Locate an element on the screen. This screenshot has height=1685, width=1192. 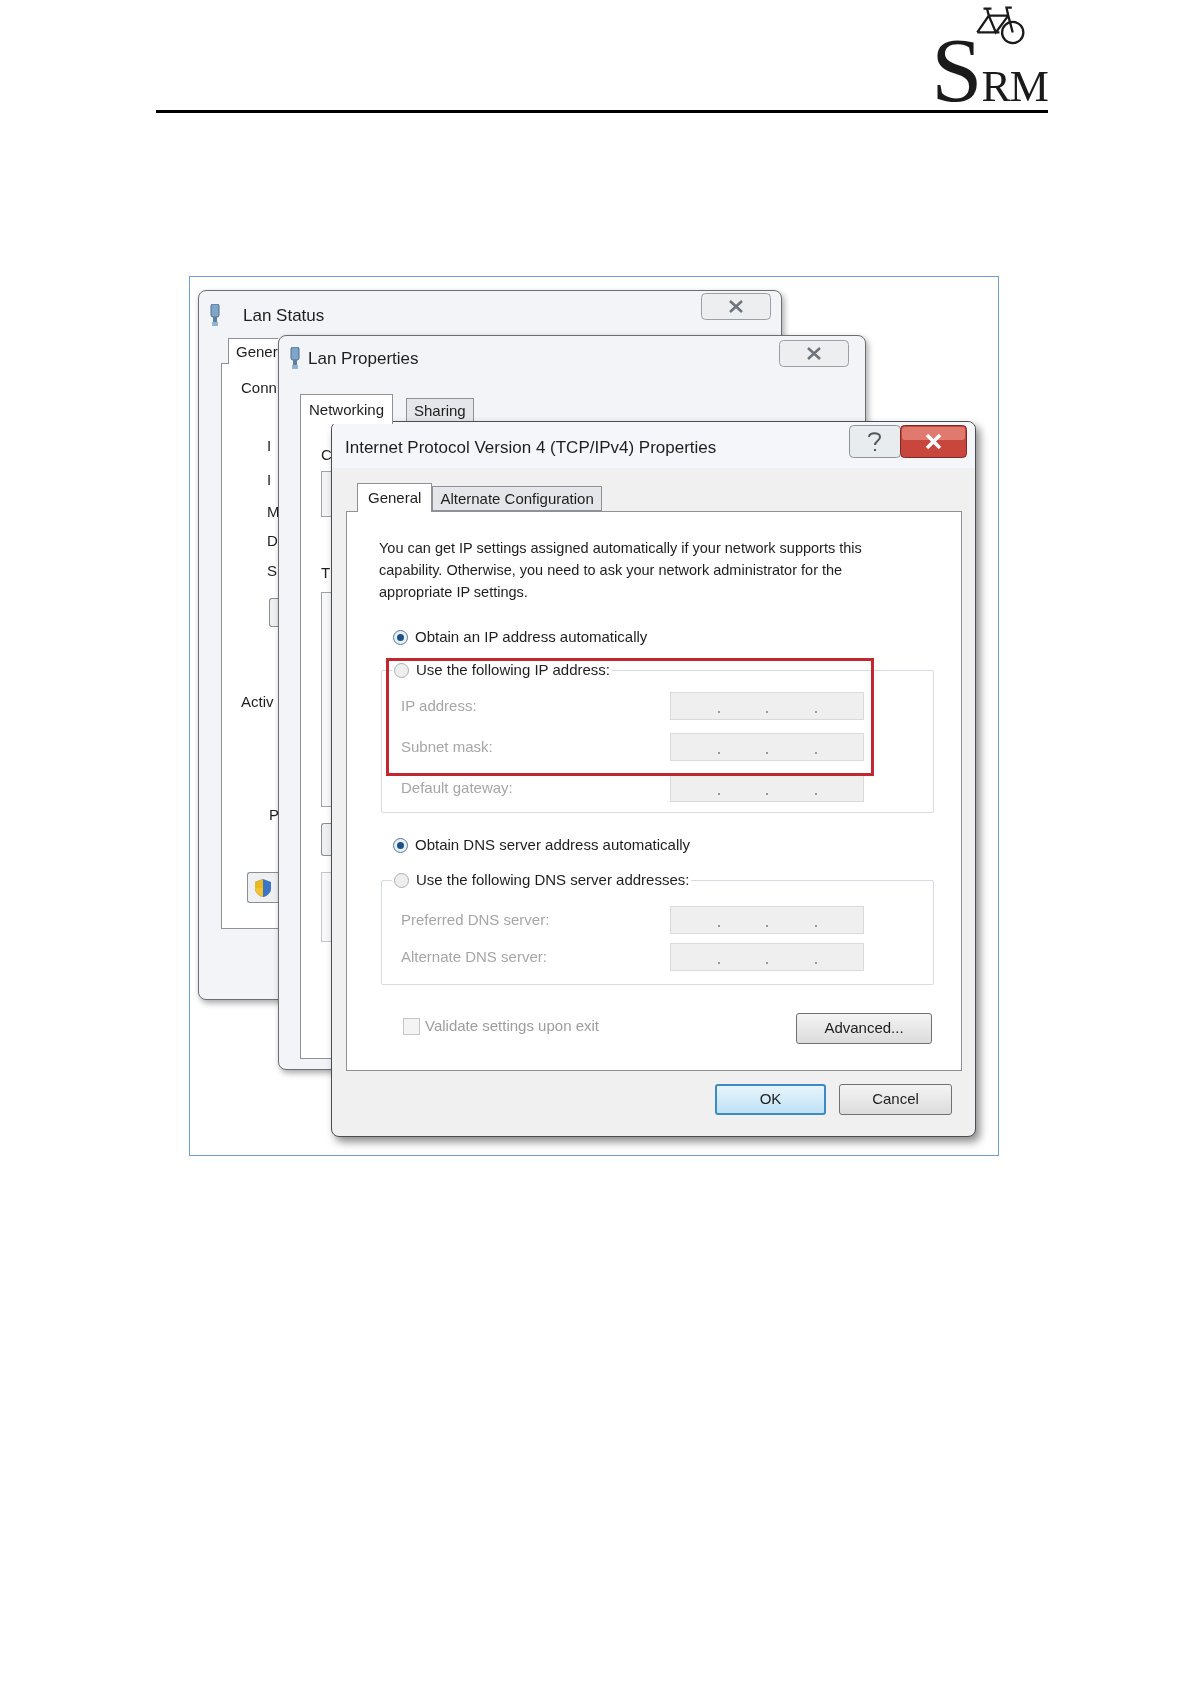
tab: Gener is located at coordinates (253, 351).